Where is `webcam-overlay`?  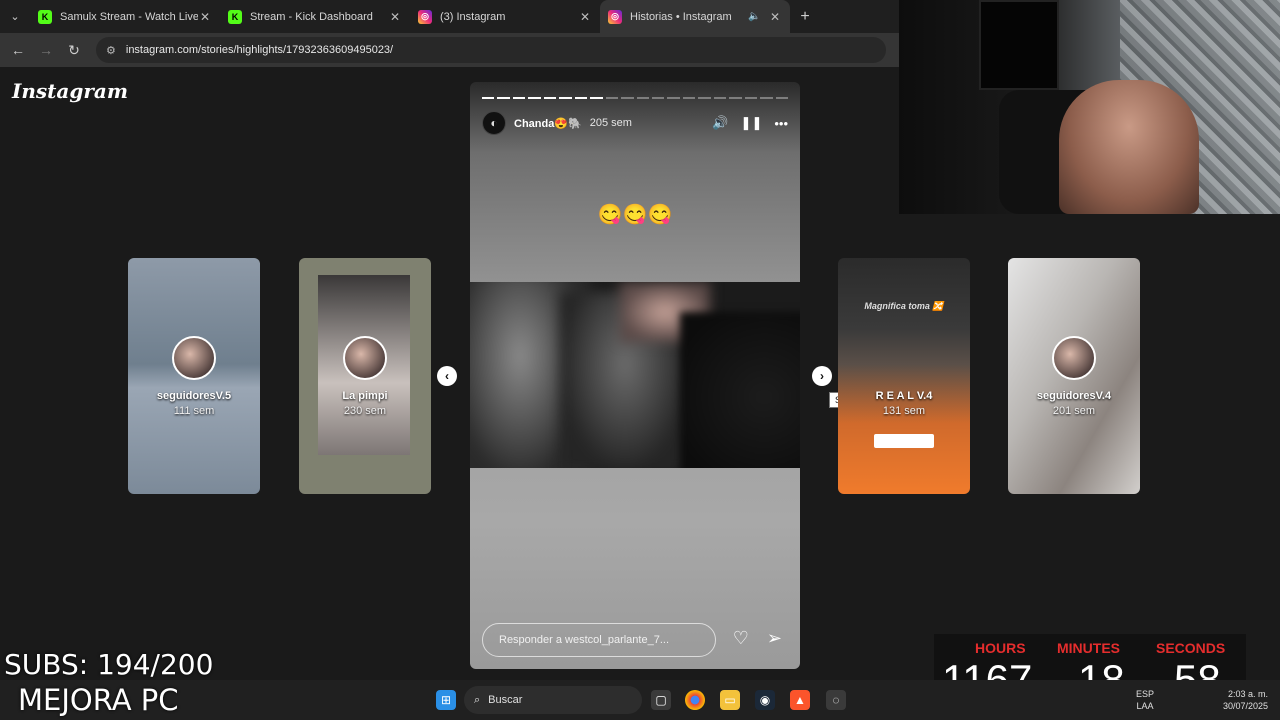
webcam-overlay is located at coordinates (1089, 107).